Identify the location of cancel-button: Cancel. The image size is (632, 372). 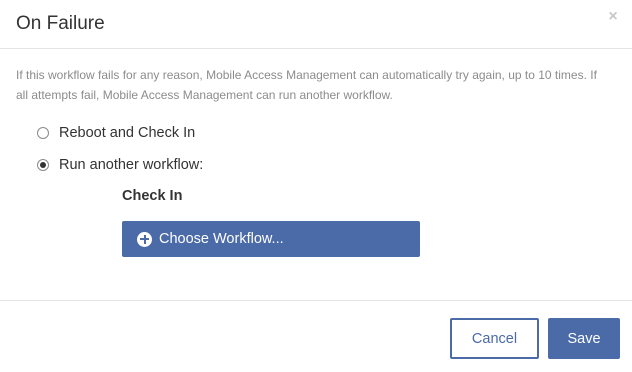
(494, 338).